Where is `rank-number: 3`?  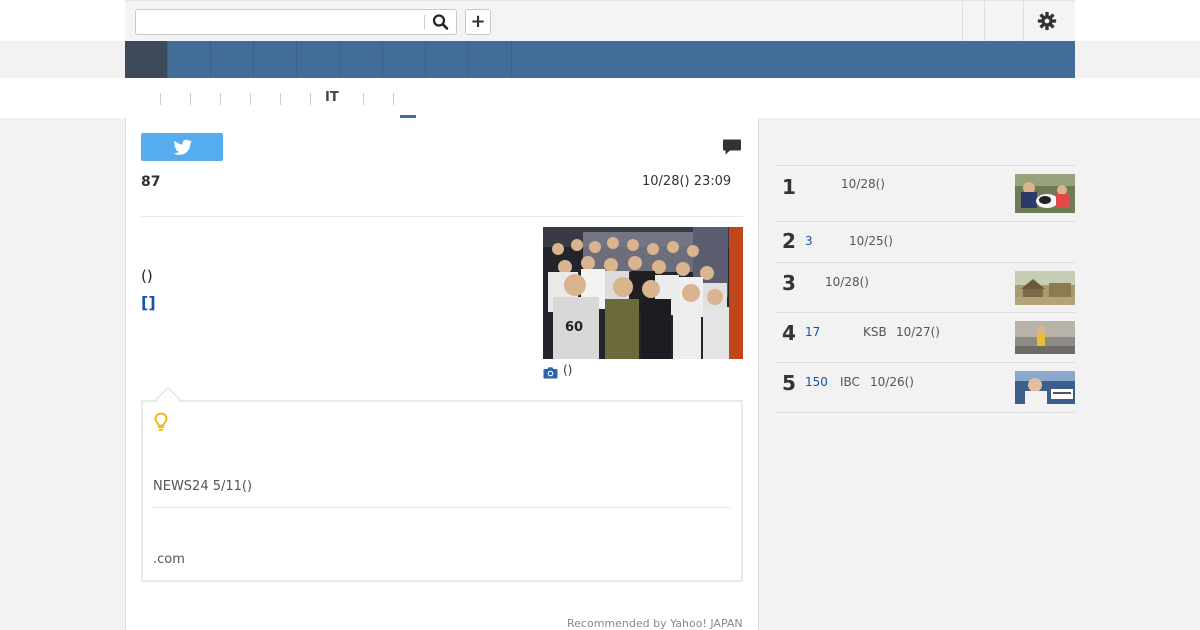 rank-number: 3 is located at coordinates (789, 283).